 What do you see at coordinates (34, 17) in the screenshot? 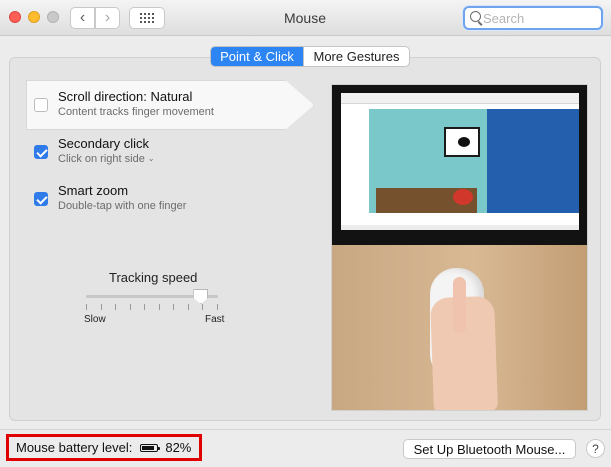
I see `minimize-window-button` at bounding box center [34, 17].